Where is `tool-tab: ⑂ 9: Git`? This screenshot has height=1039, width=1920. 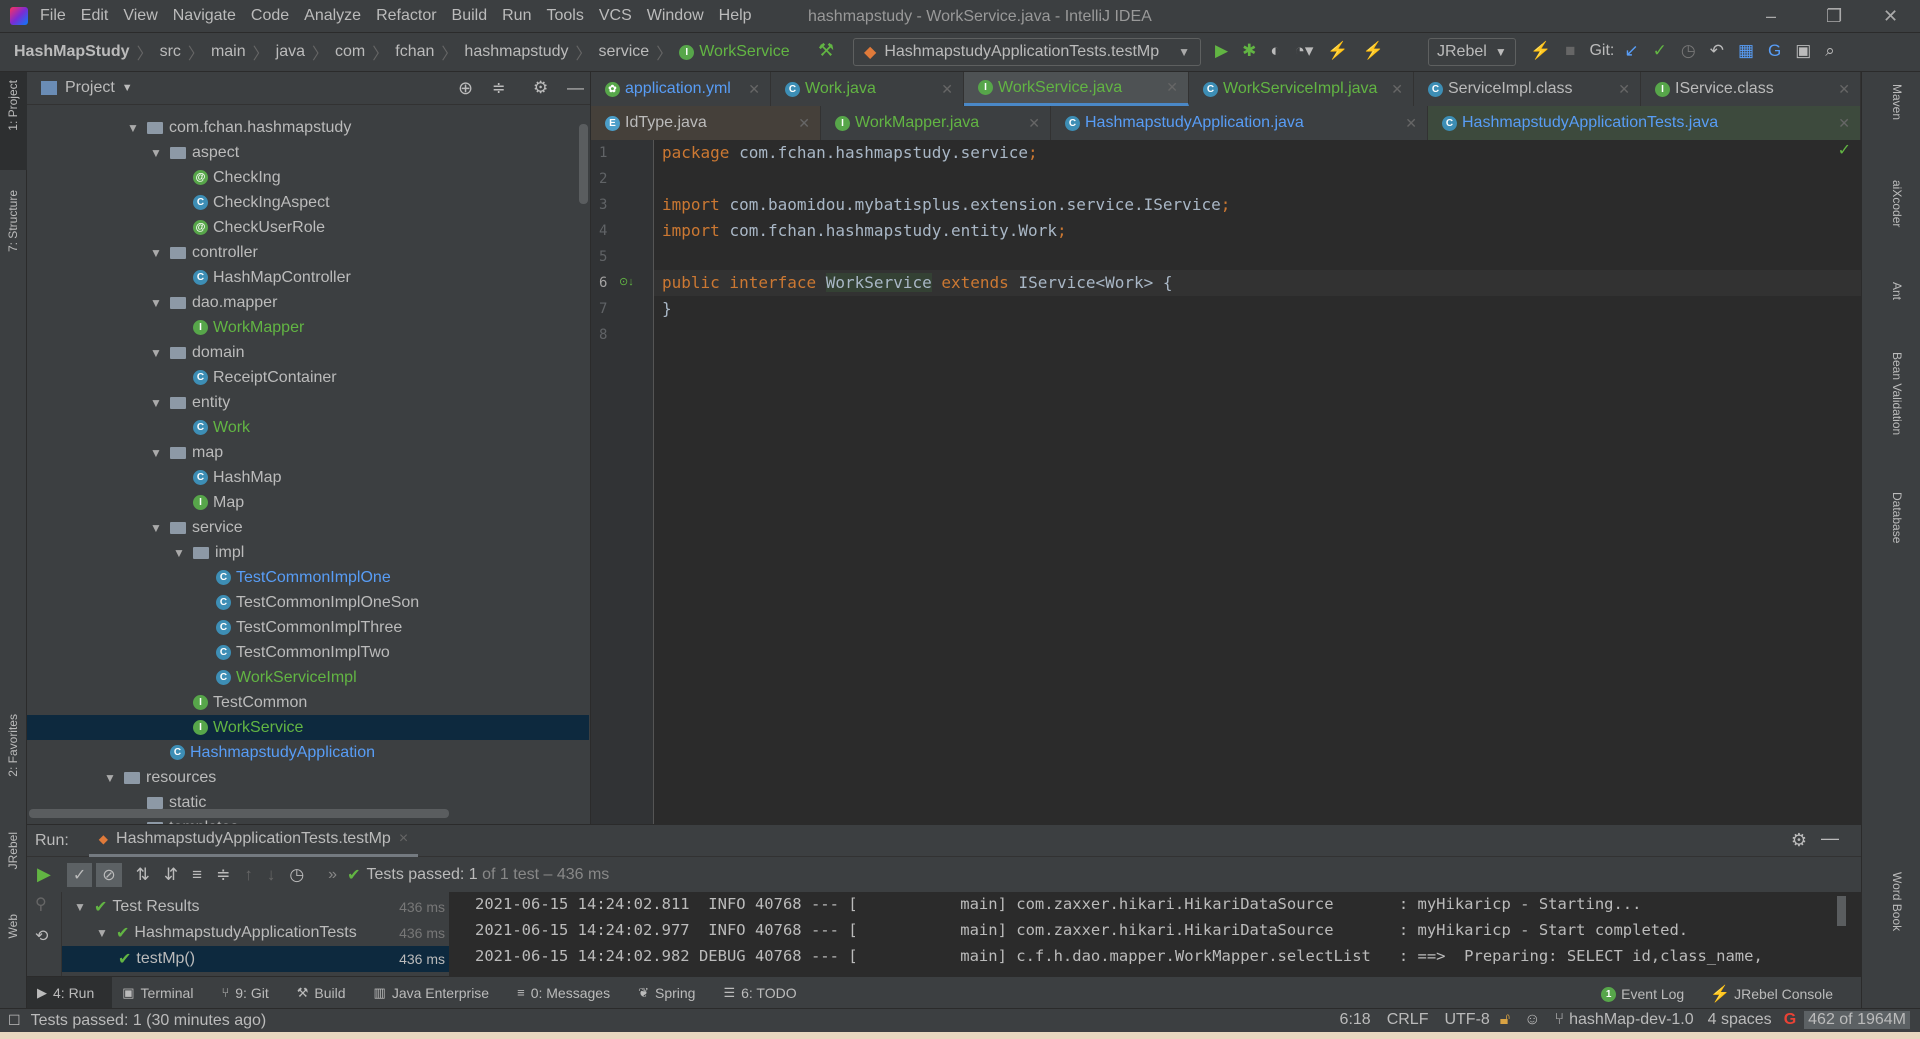
tool-tab: ⑂ 9: Git is located at coordinates (248, 992).